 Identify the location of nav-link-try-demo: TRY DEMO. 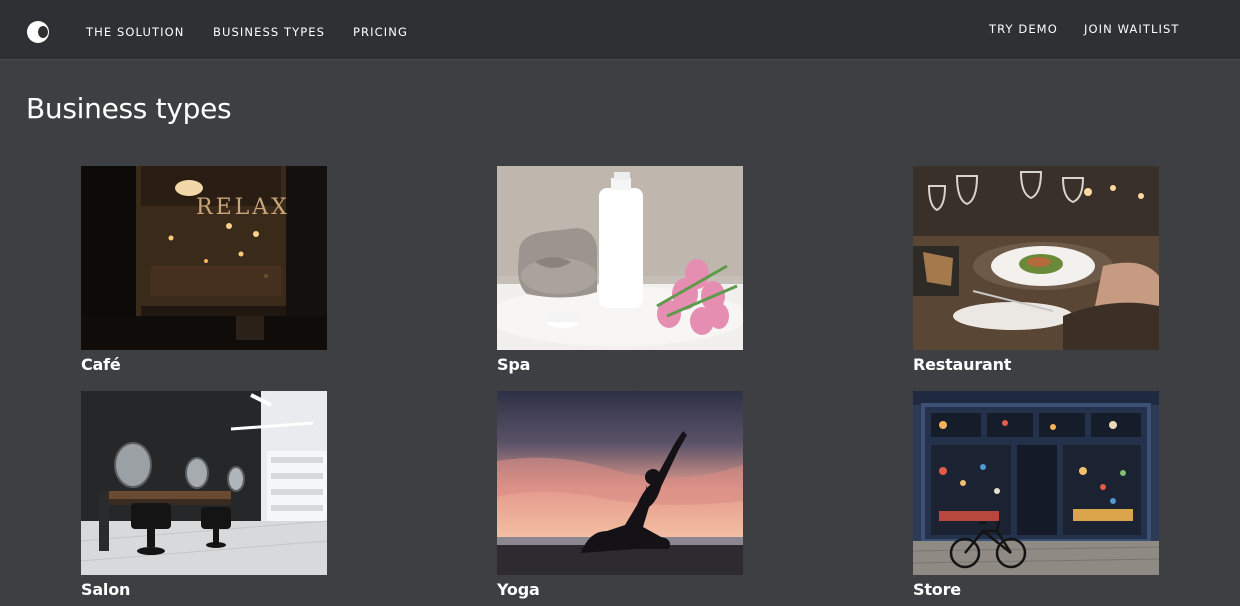
(1023, 29).